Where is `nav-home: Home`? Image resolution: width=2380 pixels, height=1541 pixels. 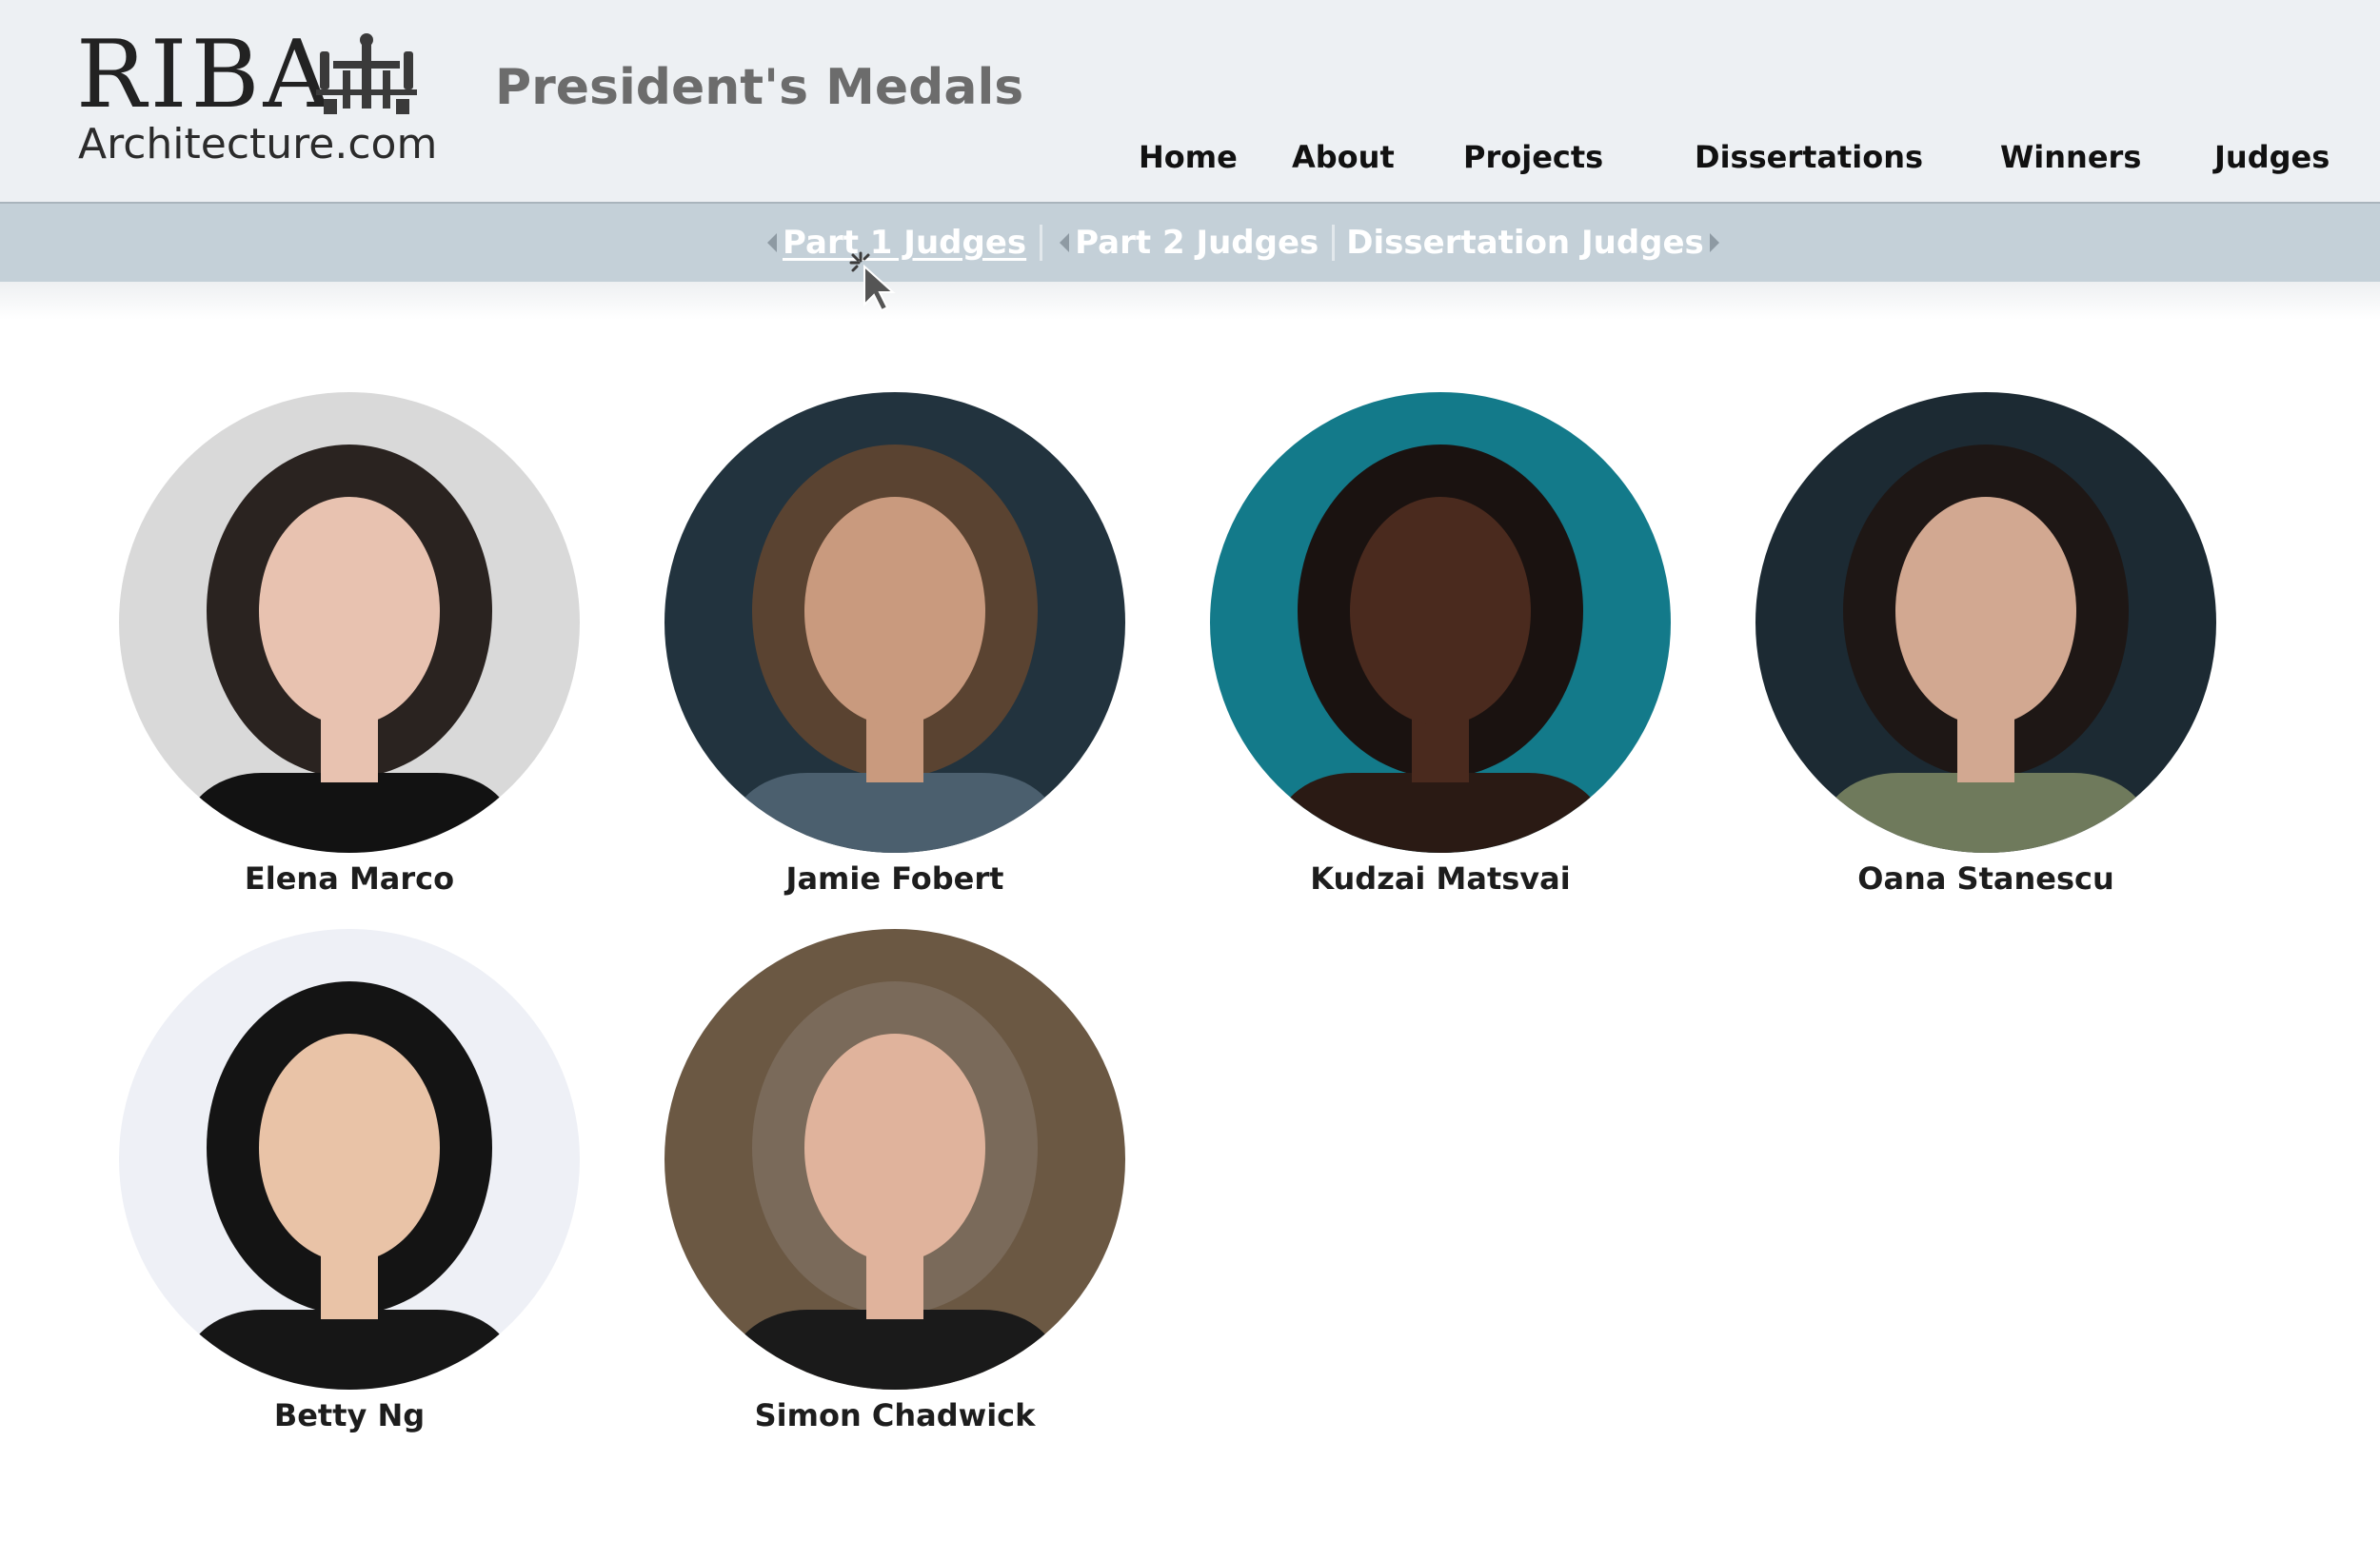
nav-home: Home is located at coordinates (1188, 157).